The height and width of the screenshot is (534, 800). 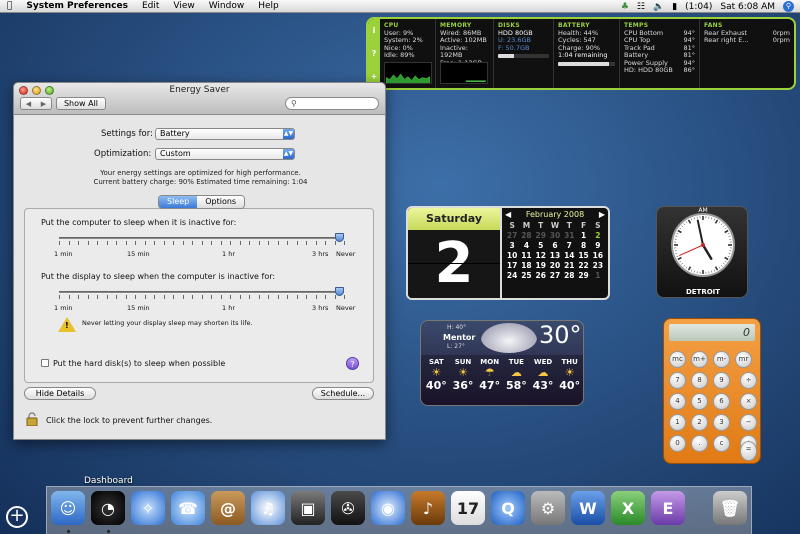 I want to click on tab-options: Options, so click(x=221, y=202).